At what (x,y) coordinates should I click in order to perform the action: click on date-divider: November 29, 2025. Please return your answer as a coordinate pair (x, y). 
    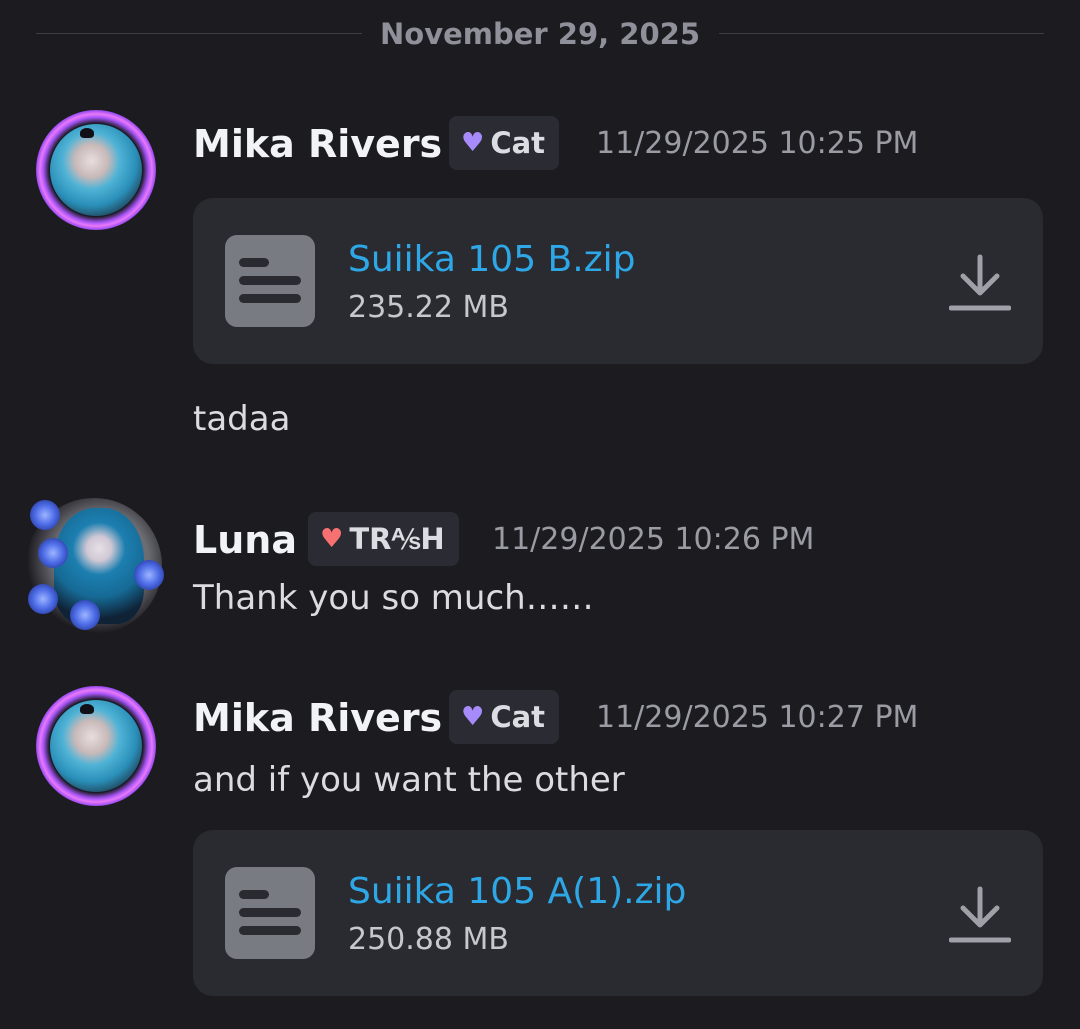
    Looking at the image, I should click on (540, 34).